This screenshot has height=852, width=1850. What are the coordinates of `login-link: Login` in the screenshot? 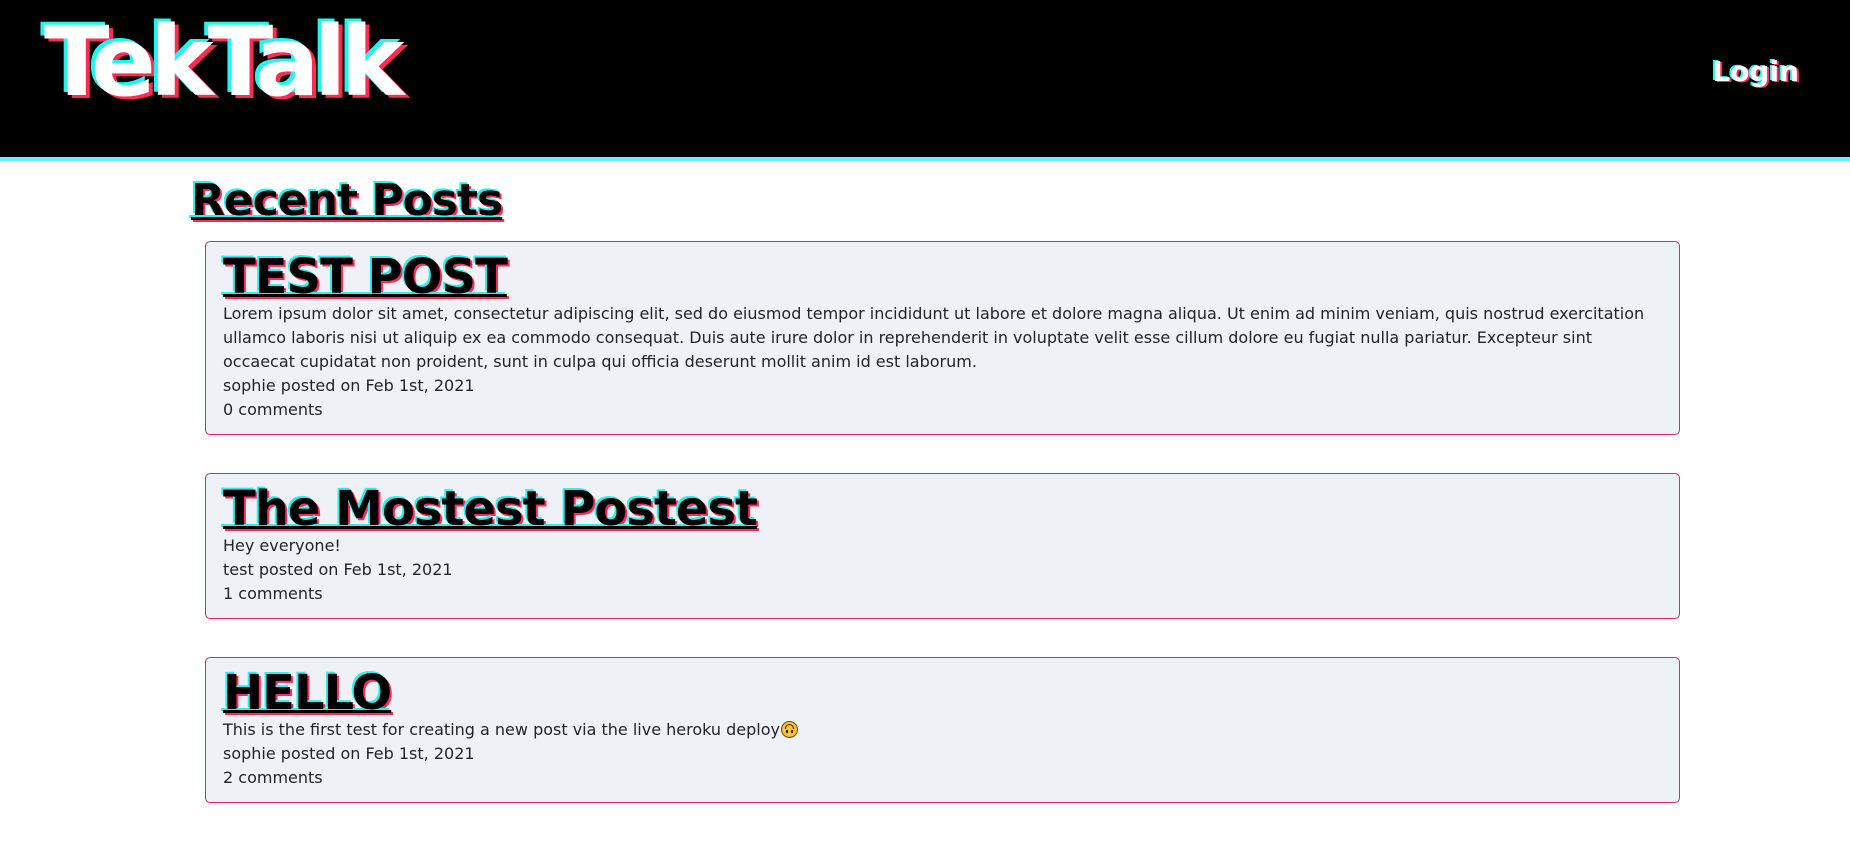 It's located at (1755, 71).